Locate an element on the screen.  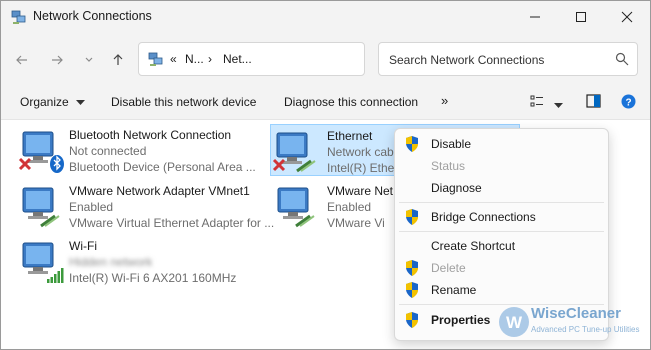
forward-button is located at coordinates (57, 60).